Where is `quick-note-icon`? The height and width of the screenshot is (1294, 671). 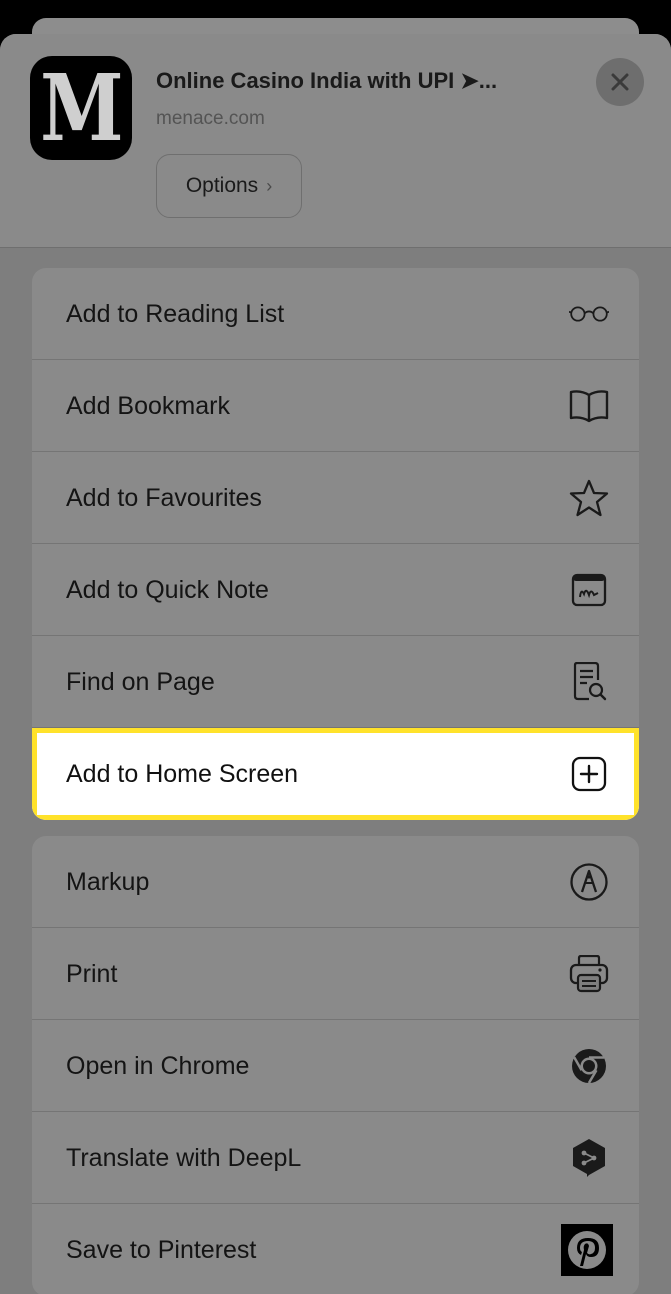
quick-note-icon is located at coordinates (589, 590).